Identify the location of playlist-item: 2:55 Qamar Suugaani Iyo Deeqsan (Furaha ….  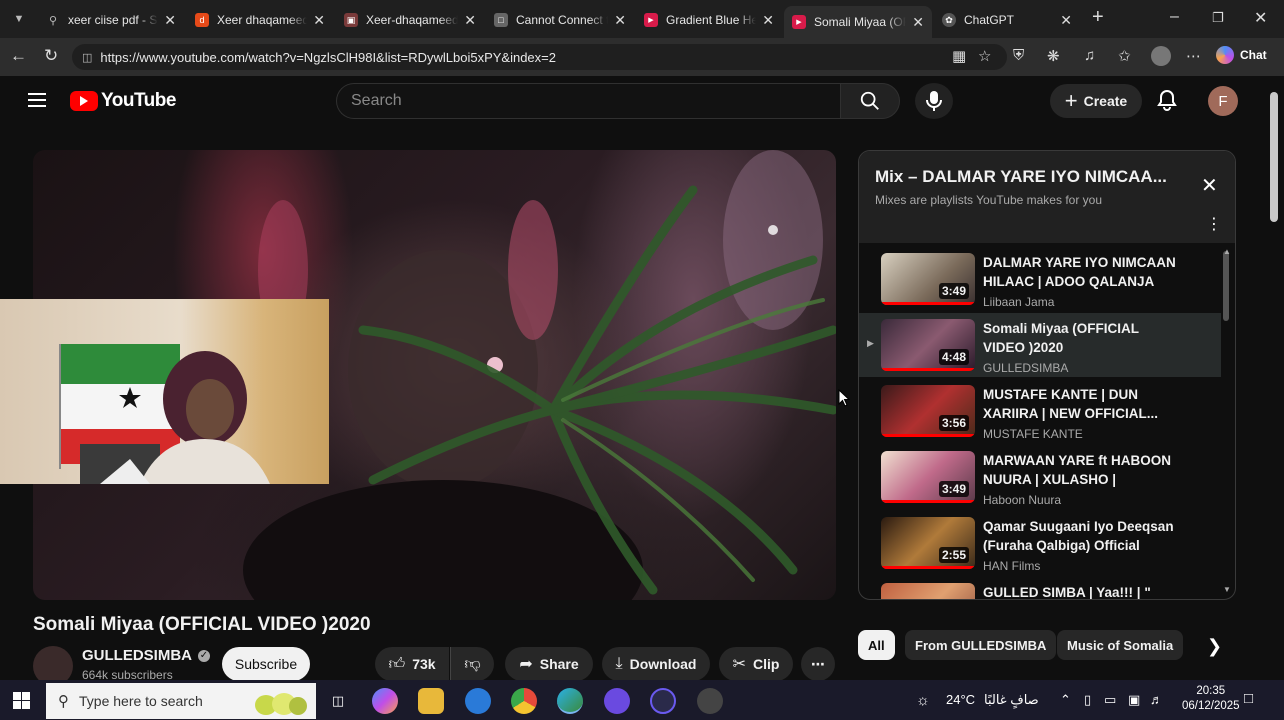
(1040, 543).